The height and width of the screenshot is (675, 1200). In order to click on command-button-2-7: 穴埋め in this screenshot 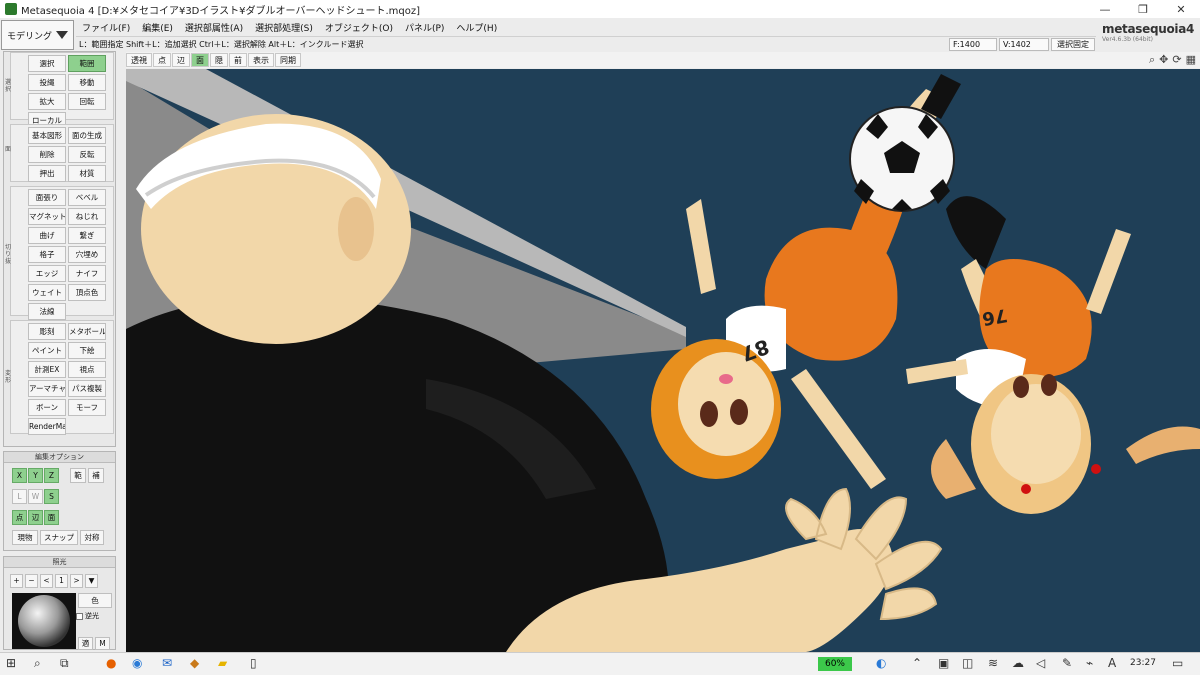, I will do `click(87, 254)`.